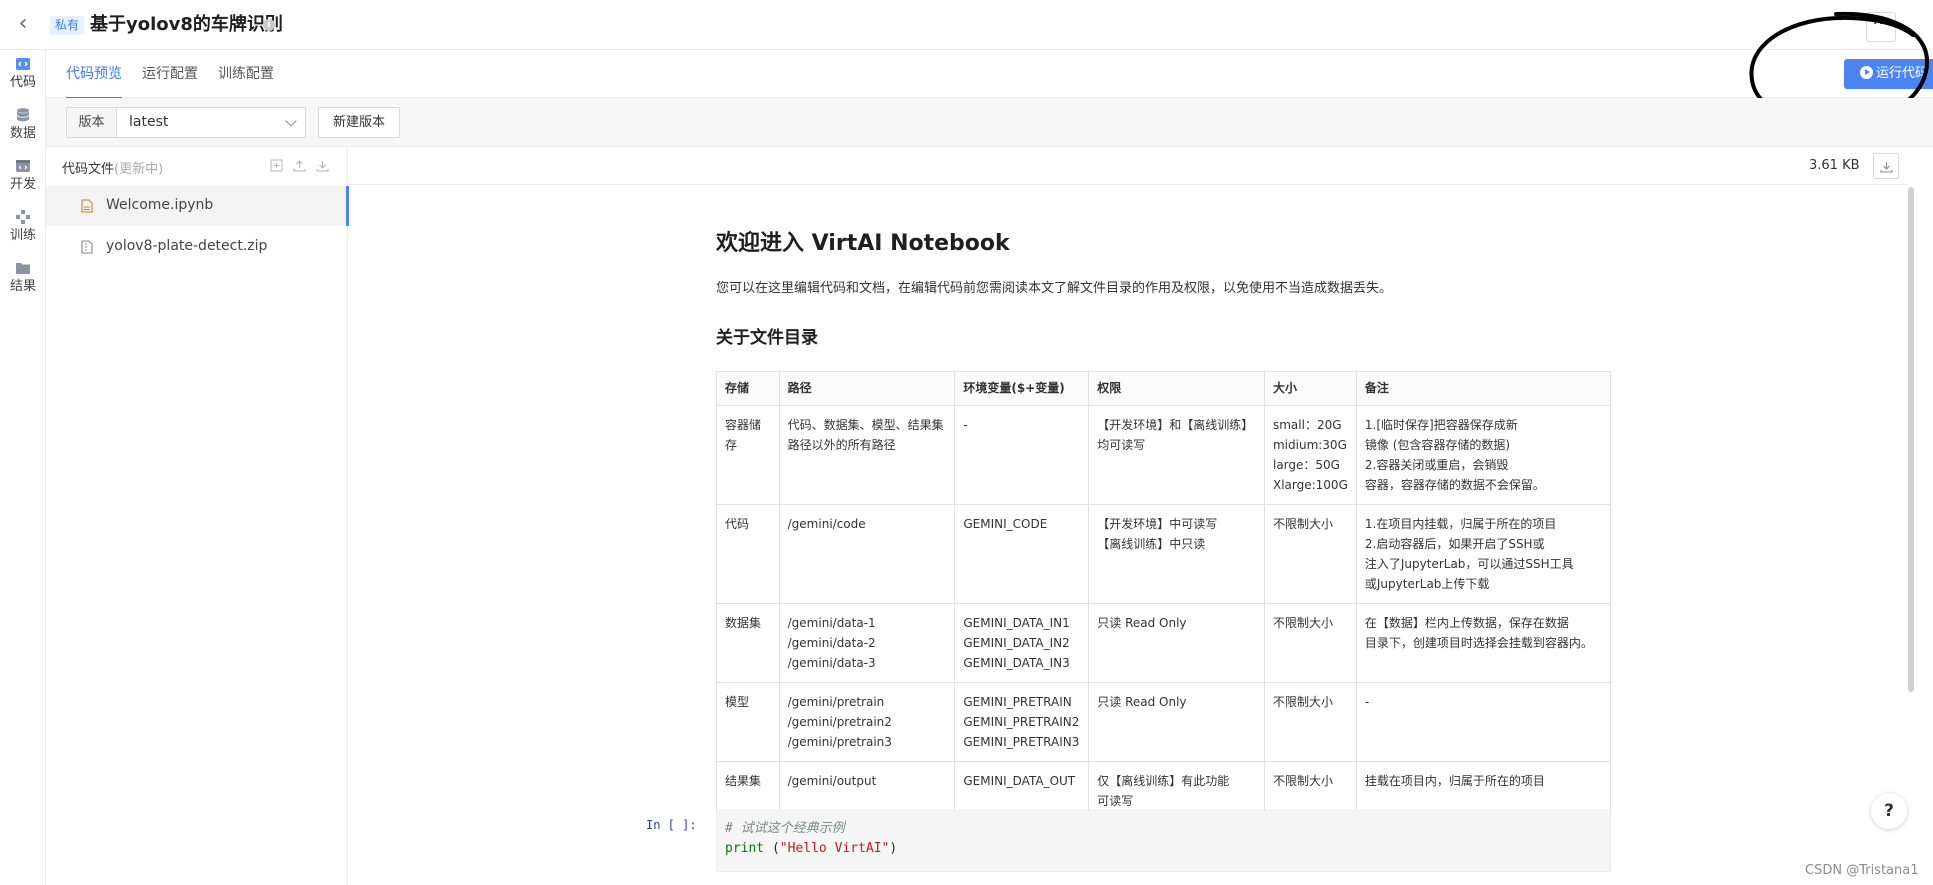 The width and height of the screenshot is (1933, 885). What do you see at coordinates (867, 455) in the screenshot?
I see `table-cell-path: 代码、数据集、模型、结果集 路径以外的所有路径` at bounding box center [867, 455].